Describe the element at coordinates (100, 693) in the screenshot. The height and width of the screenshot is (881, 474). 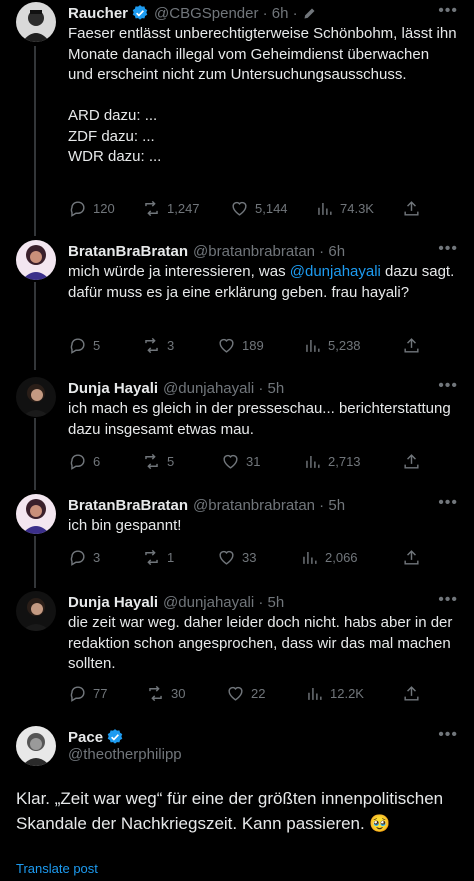
I see `reply-count: 77` at that location.